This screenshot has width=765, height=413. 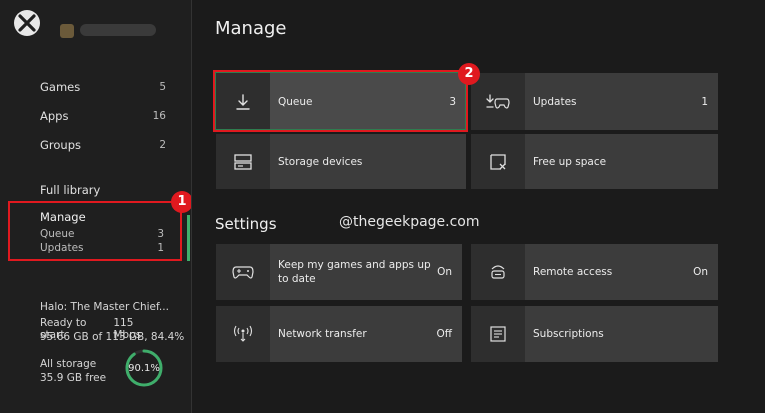 I want to click on queue-highlight-box, so click(x=340, y=101).